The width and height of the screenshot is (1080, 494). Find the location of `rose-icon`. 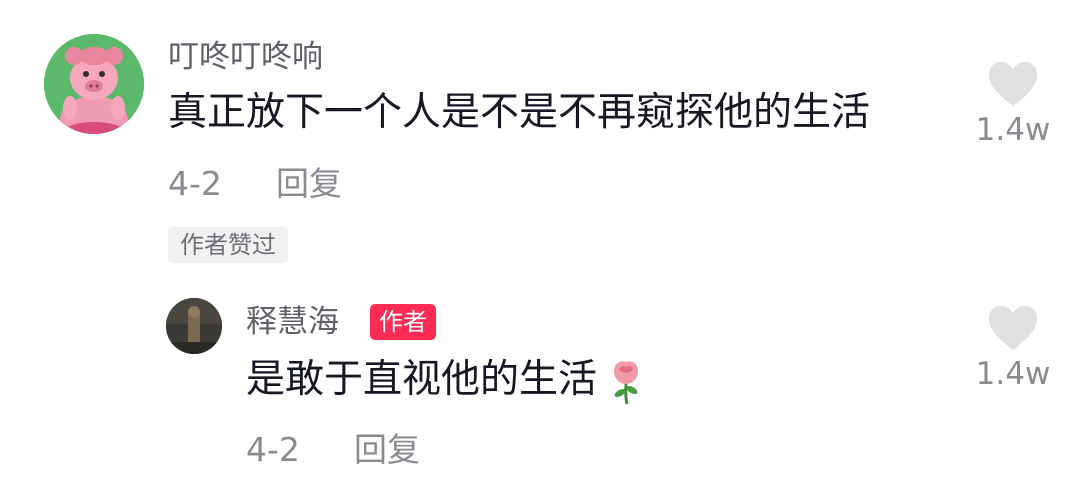

rose-icon is located at coordinates (626, 382).